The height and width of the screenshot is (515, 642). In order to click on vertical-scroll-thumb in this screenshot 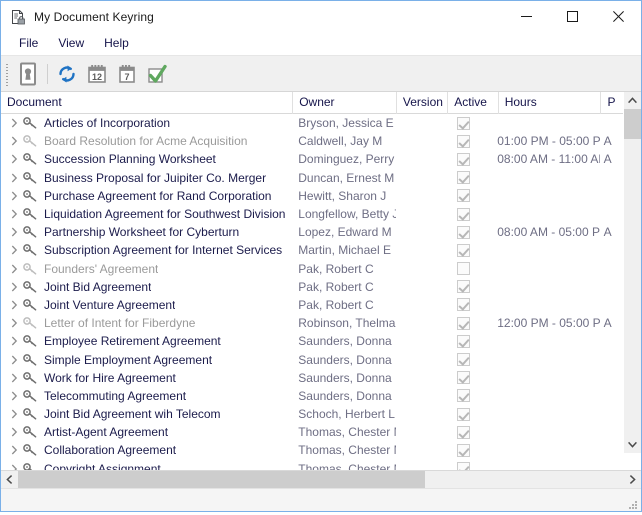, I will do `click(632, 124)`.